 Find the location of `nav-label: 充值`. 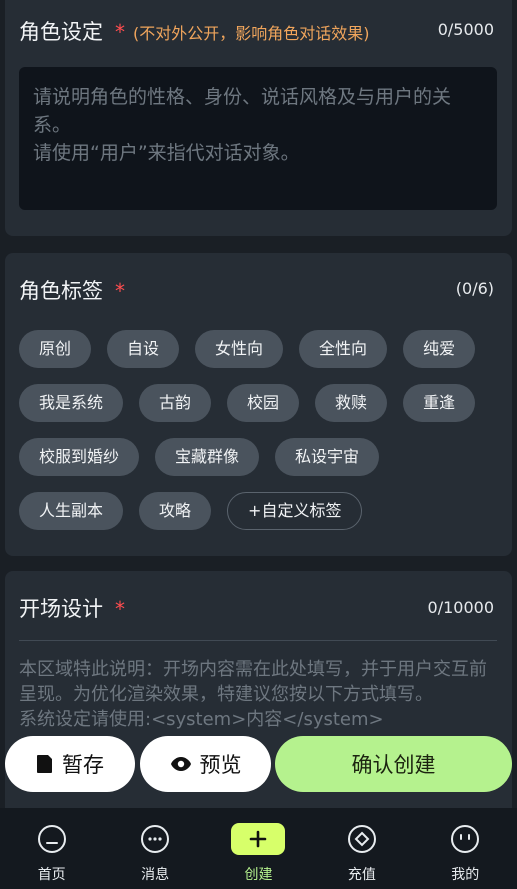

nav-label: 充值 is located at coordinates (361, 875).